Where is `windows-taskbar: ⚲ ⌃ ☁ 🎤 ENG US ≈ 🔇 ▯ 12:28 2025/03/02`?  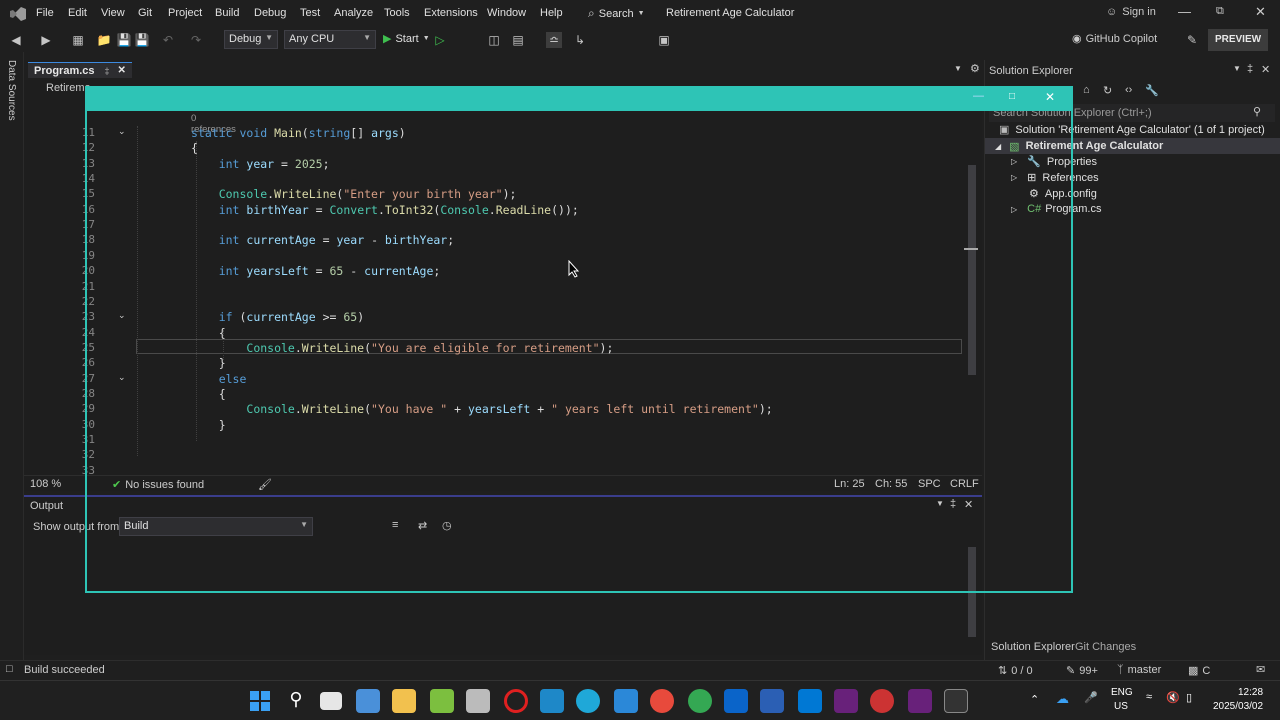
windows-taskbar: ⚲ ⌃ ☁ 🎤 ENG US ≈ 🔇 ▯ 12:28 2025/03/02 is located at coordinates (640, 700).